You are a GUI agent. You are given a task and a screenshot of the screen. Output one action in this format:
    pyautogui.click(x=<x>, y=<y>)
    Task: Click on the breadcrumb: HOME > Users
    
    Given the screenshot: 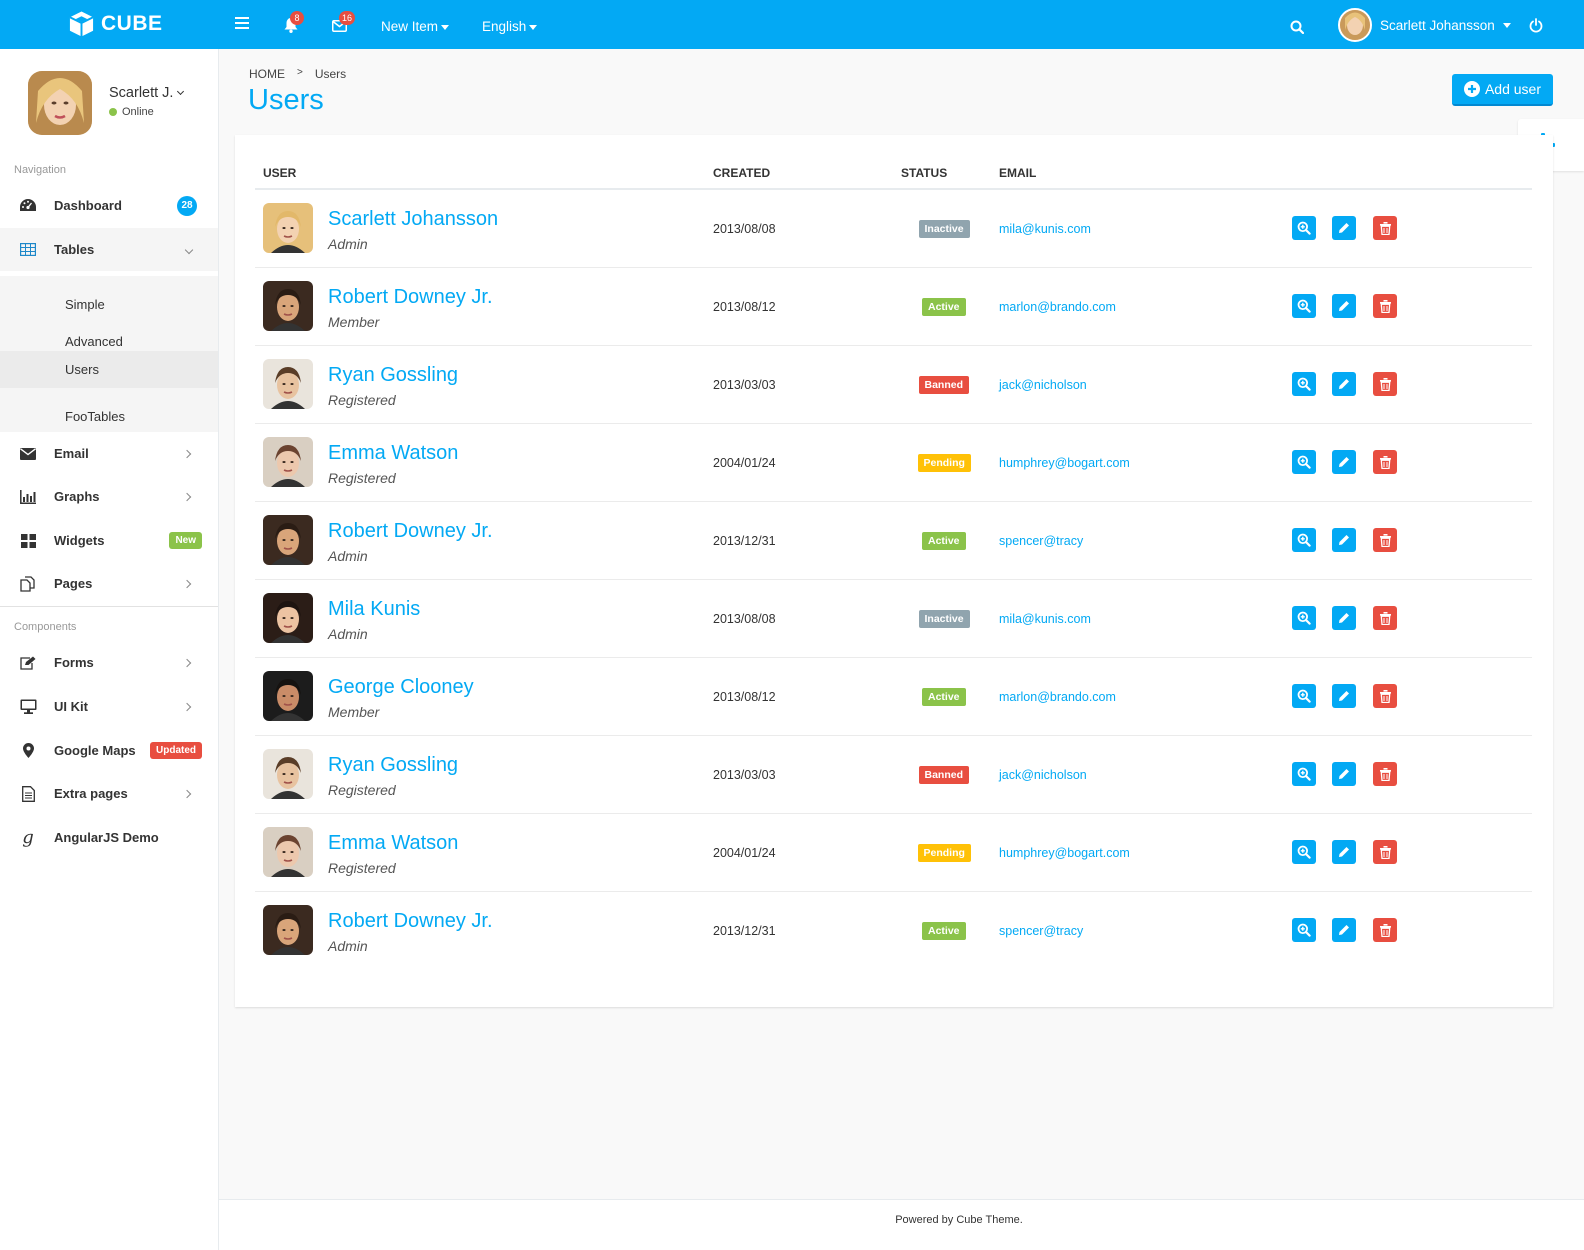 What is the action you would take?
    pyautogui.click(x=297, y=74)
    